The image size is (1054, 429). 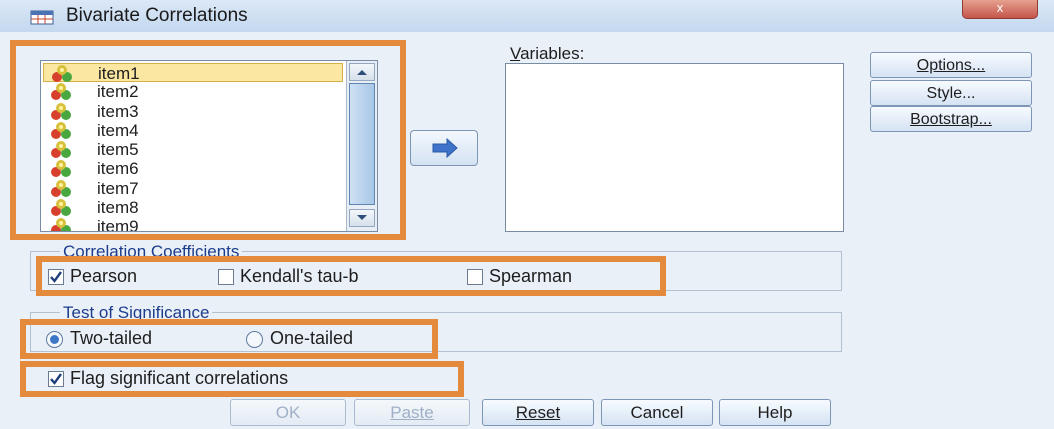 I want to click on highlight-correlation-coefficients, so click(x=351, y=276).